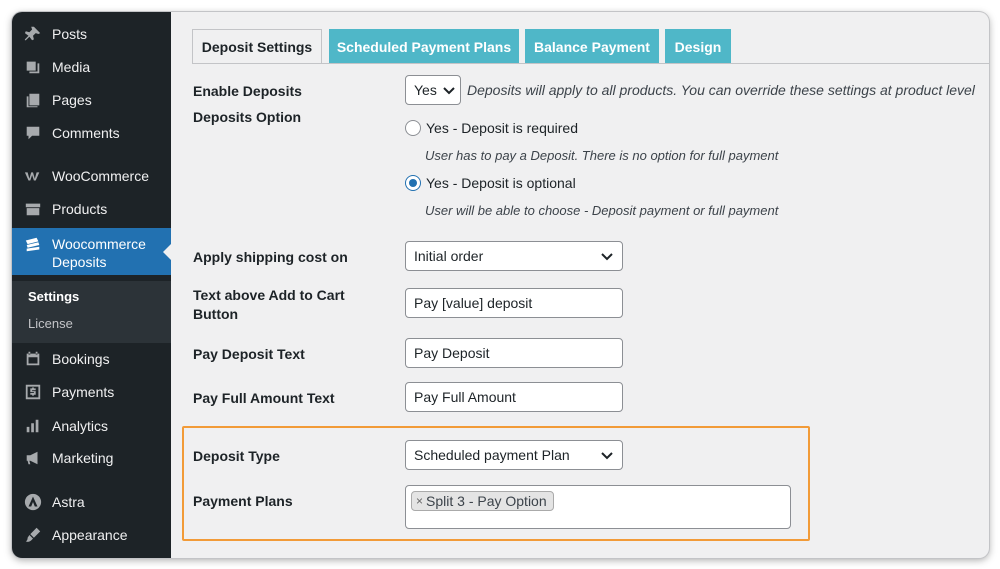 The height and width of the screenshot is (569, 1000). Describe the element at coordinates (514, 256) in the screenshot. I see `shipping-select: Initial order` at that location.